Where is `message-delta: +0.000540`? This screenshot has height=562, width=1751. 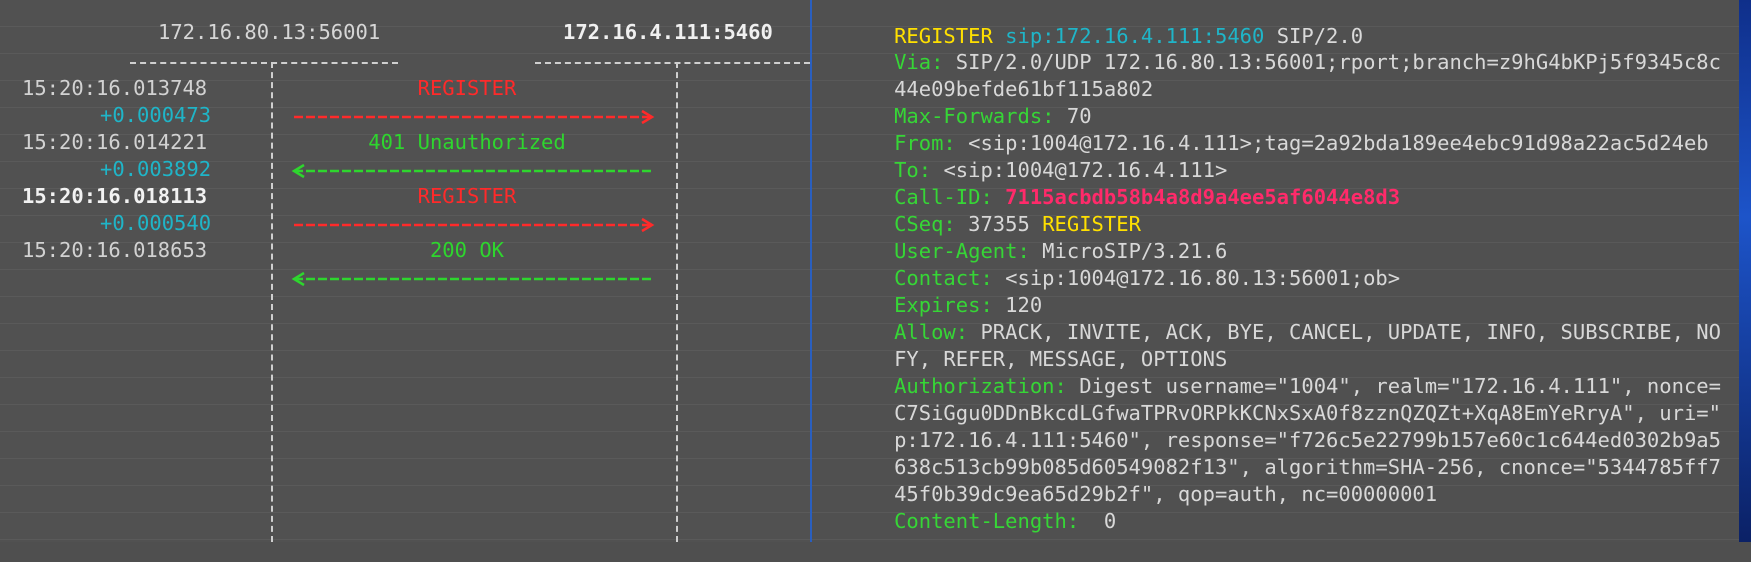
message-delta: +0.000540 is located at coordinates (156, 223).